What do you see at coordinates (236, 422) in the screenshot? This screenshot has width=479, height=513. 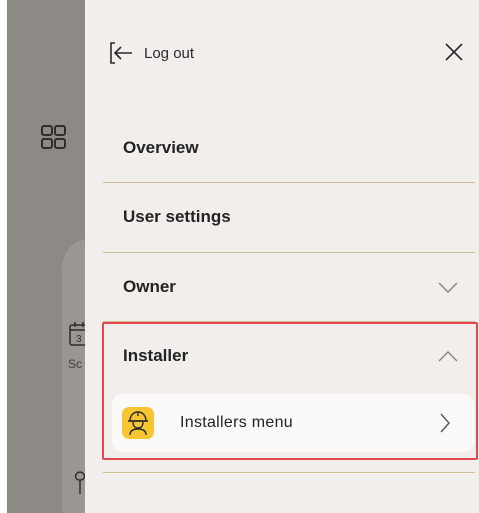 I see `submenu-item-label: Installers menu` at bounding box center [236, 422].